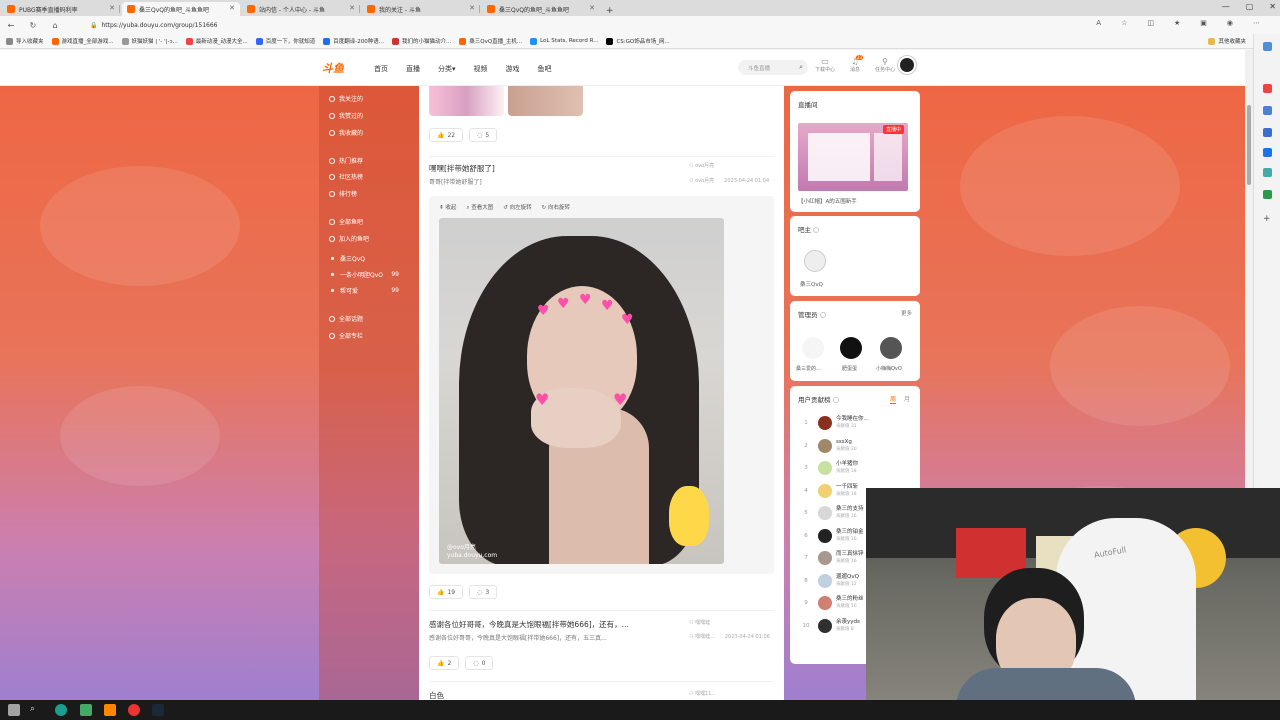 The height and width of the screenshot is (720, 1280). Describe the element at coordinates (1267, 132) in the screenshot. I see `games-icon` at that location.